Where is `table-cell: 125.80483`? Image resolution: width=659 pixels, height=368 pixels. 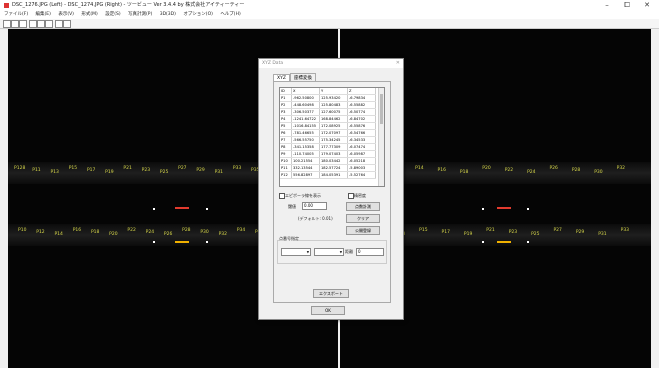 table-cell: 125.80483 is located at coordinates (333, 105).